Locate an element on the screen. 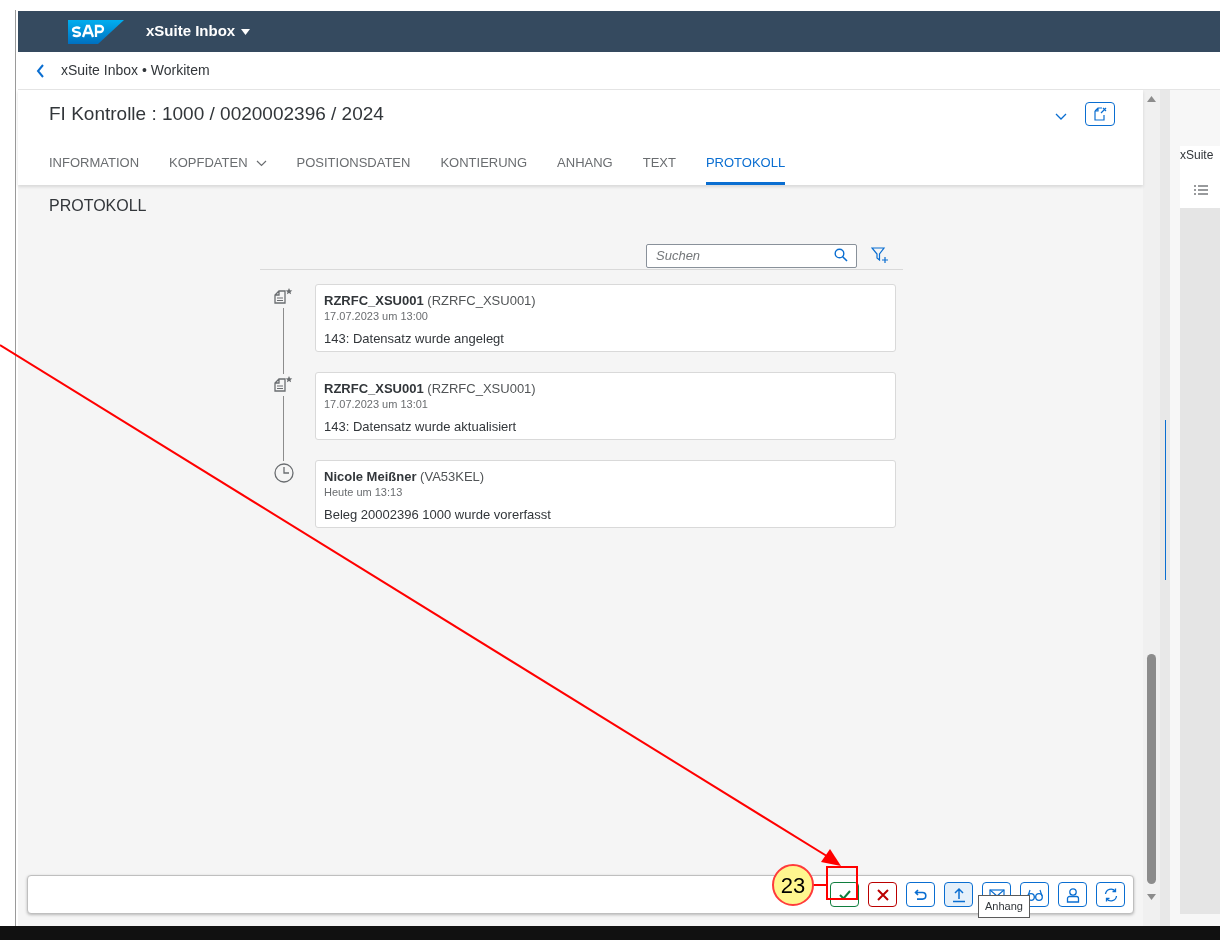 The height and width of the screenshot is (940, 1220). timestamp: Heute um 13:13 is located at coordinates (364, 492).